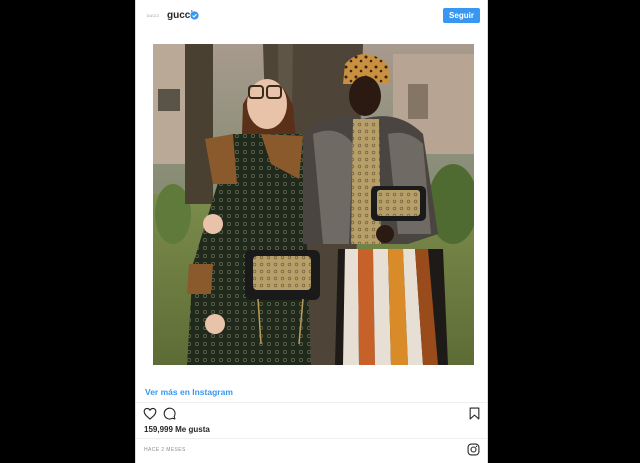 This screenshot has height=463, width=640. I want to click on comment-icon, so click(169, 413).